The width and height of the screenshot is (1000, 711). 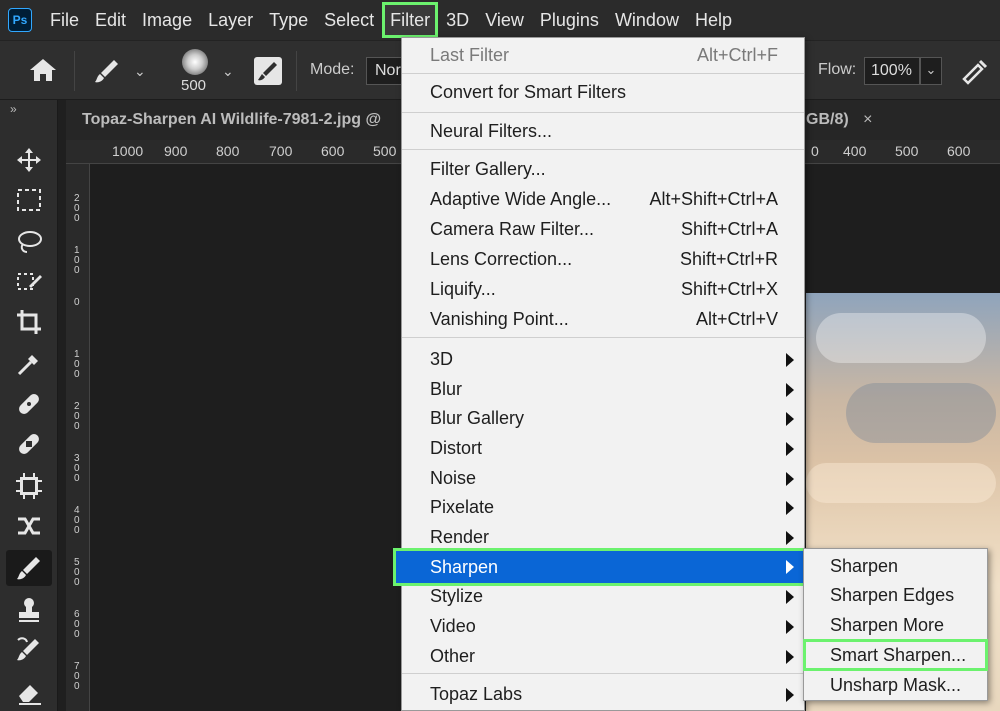 I want to click on move-tool-icon, so click(x=29, y=160).